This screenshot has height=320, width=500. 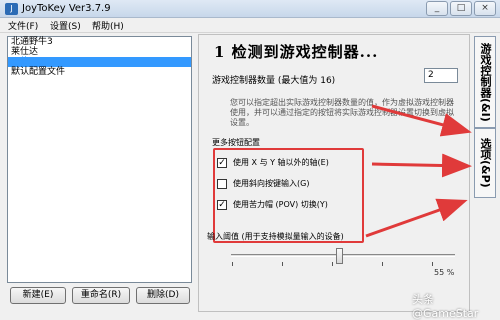 I want to click on threshold-slider-thumb, so click(x=339, y=256).